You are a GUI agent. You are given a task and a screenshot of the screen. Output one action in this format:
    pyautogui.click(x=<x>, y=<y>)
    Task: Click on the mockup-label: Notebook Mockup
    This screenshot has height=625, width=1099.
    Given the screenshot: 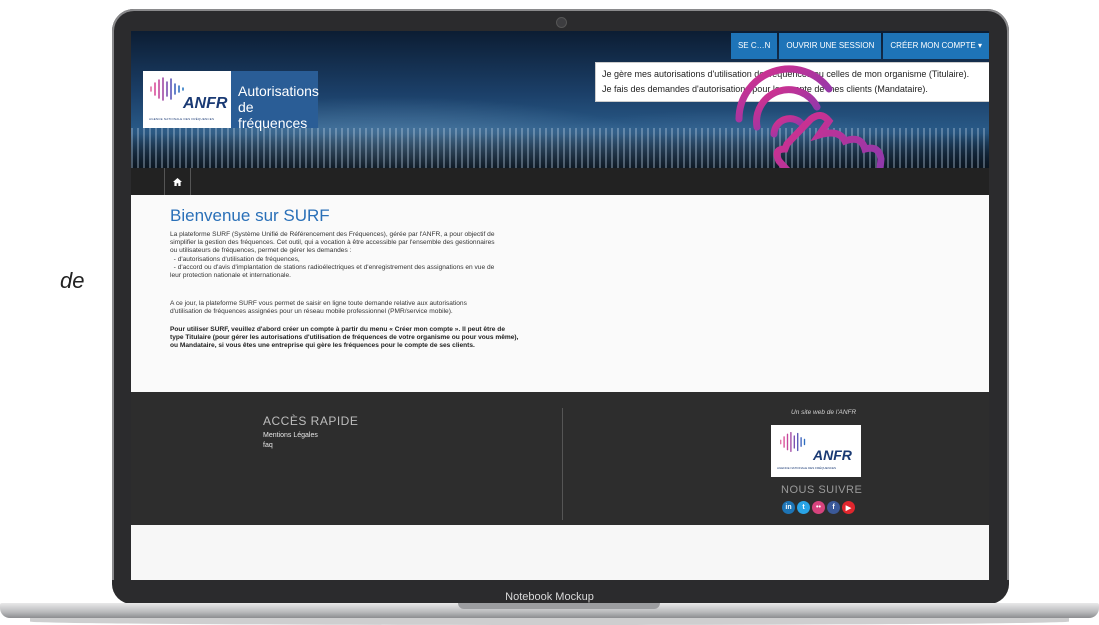 What is the action you would take?
    pyautogui.click(x=549, y=597)
    